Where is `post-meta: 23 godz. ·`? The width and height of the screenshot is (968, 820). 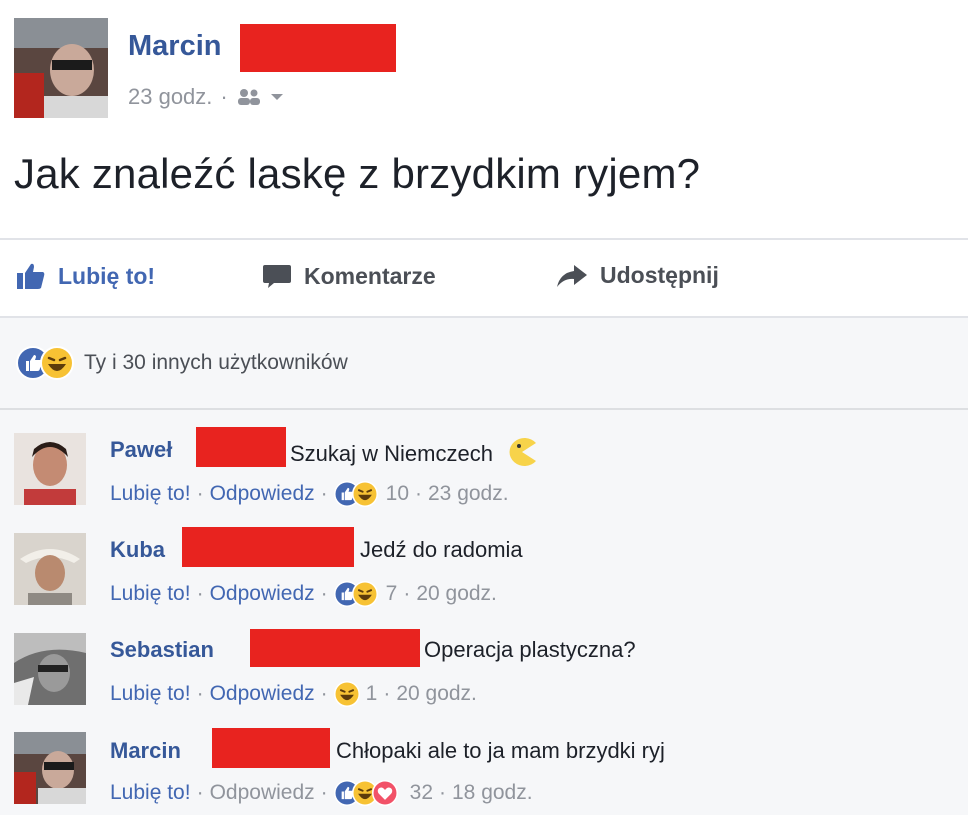 post-meta: 23 godz. · is located at coordinates (206, 97).